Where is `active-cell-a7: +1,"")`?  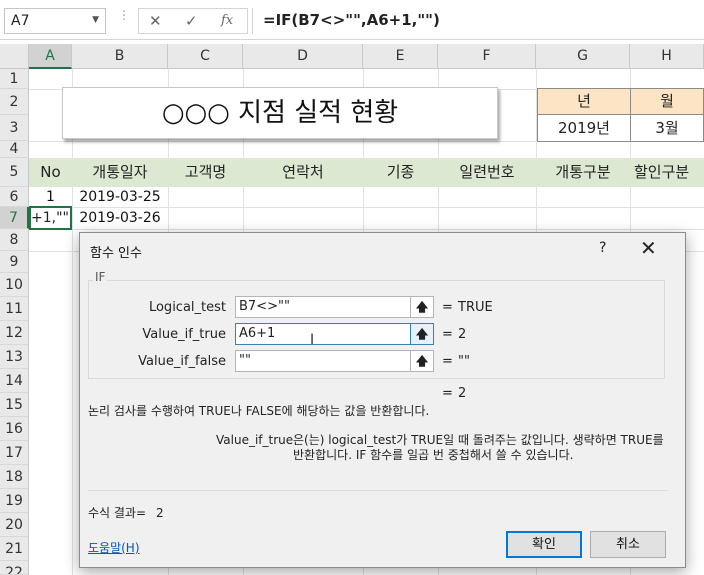
active-cell-a7: +1,"") is located at coordinates (50, 218).